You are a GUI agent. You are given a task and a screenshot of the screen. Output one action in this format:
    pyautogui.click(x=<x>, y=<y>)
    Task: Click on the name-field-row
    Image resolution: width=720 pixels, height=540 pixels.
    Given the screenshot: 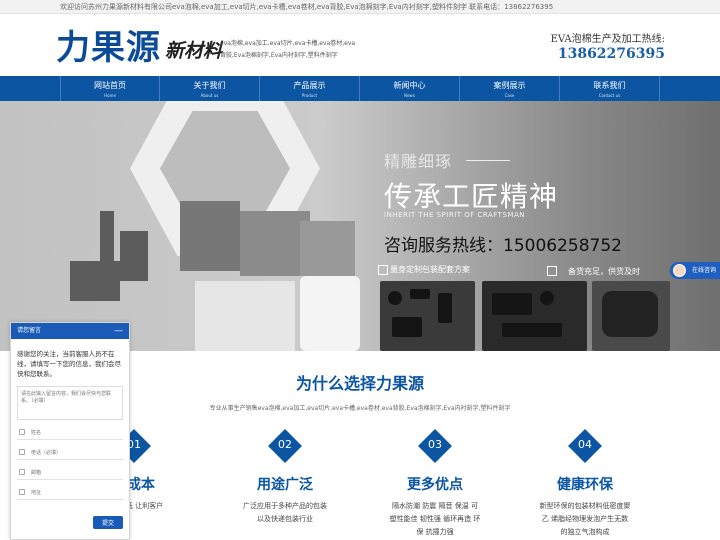 What is the action you would take?
    pyautogui.click(x=70, y=433)
    